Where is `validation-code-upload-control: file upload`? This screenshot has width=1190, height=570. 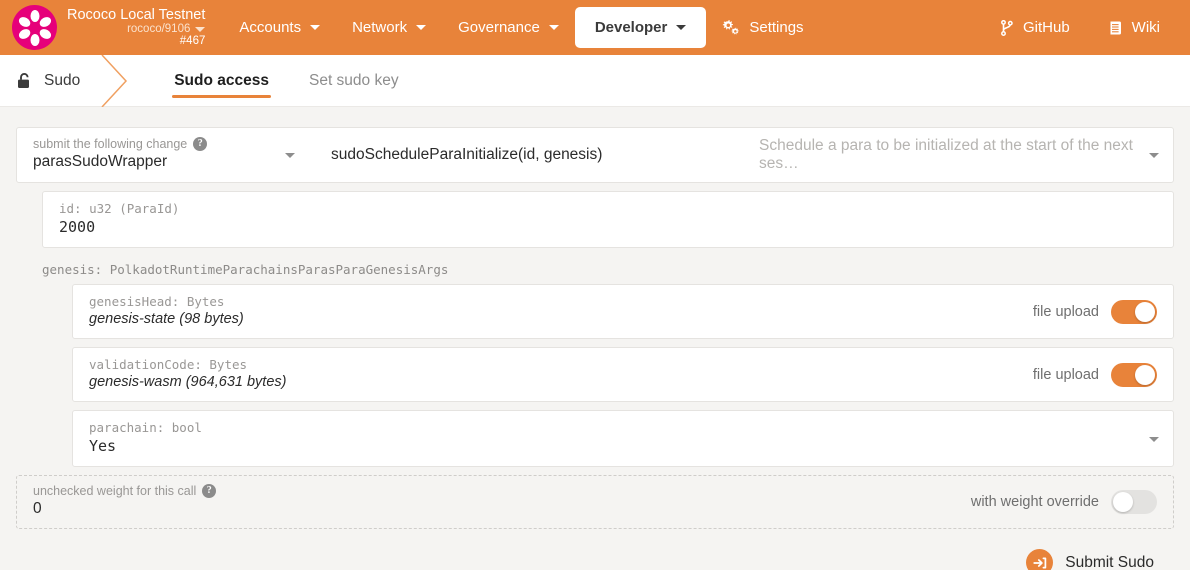
validation-code-upload-control: file upload is located at coordinates (1094, 374).